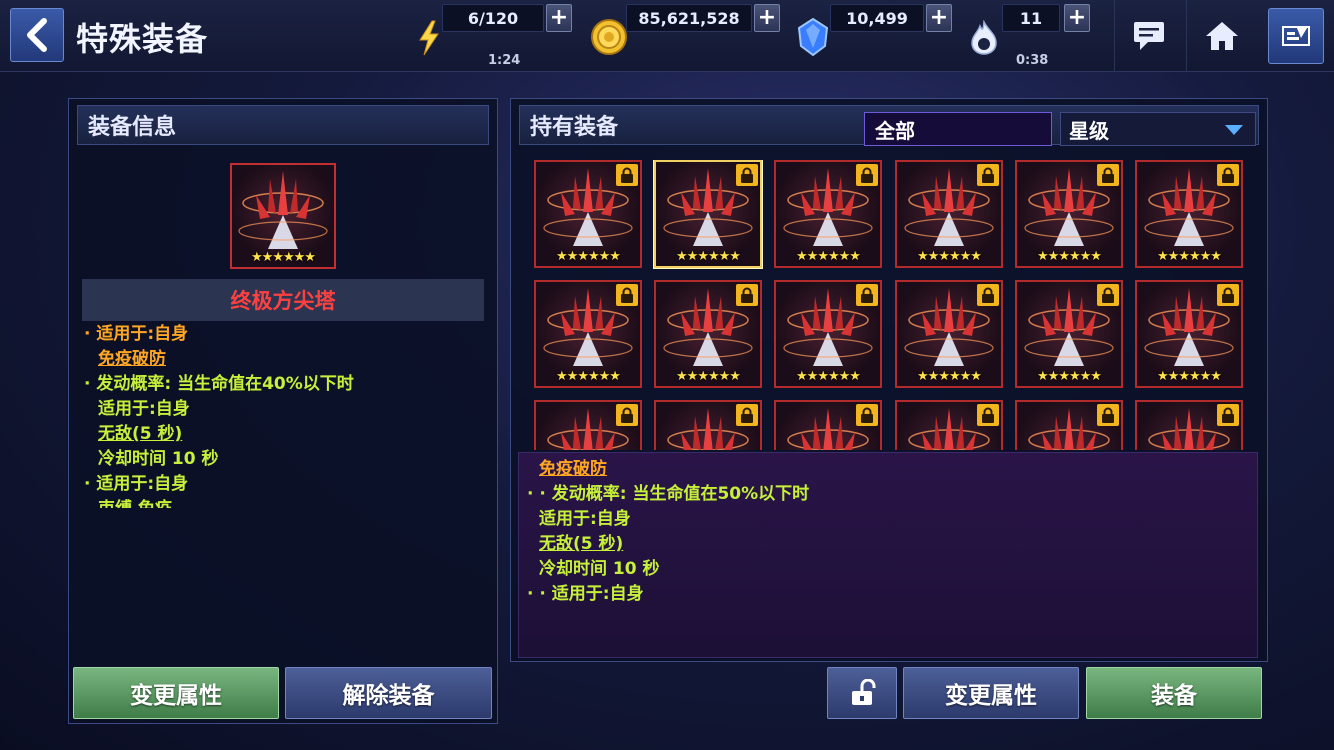 Image resolution: width=1334 pixels, height=750 pixels. Describe the element at coordinates (504, 60) in the screenshot. I see `energy-timer: 1:24` at that location.